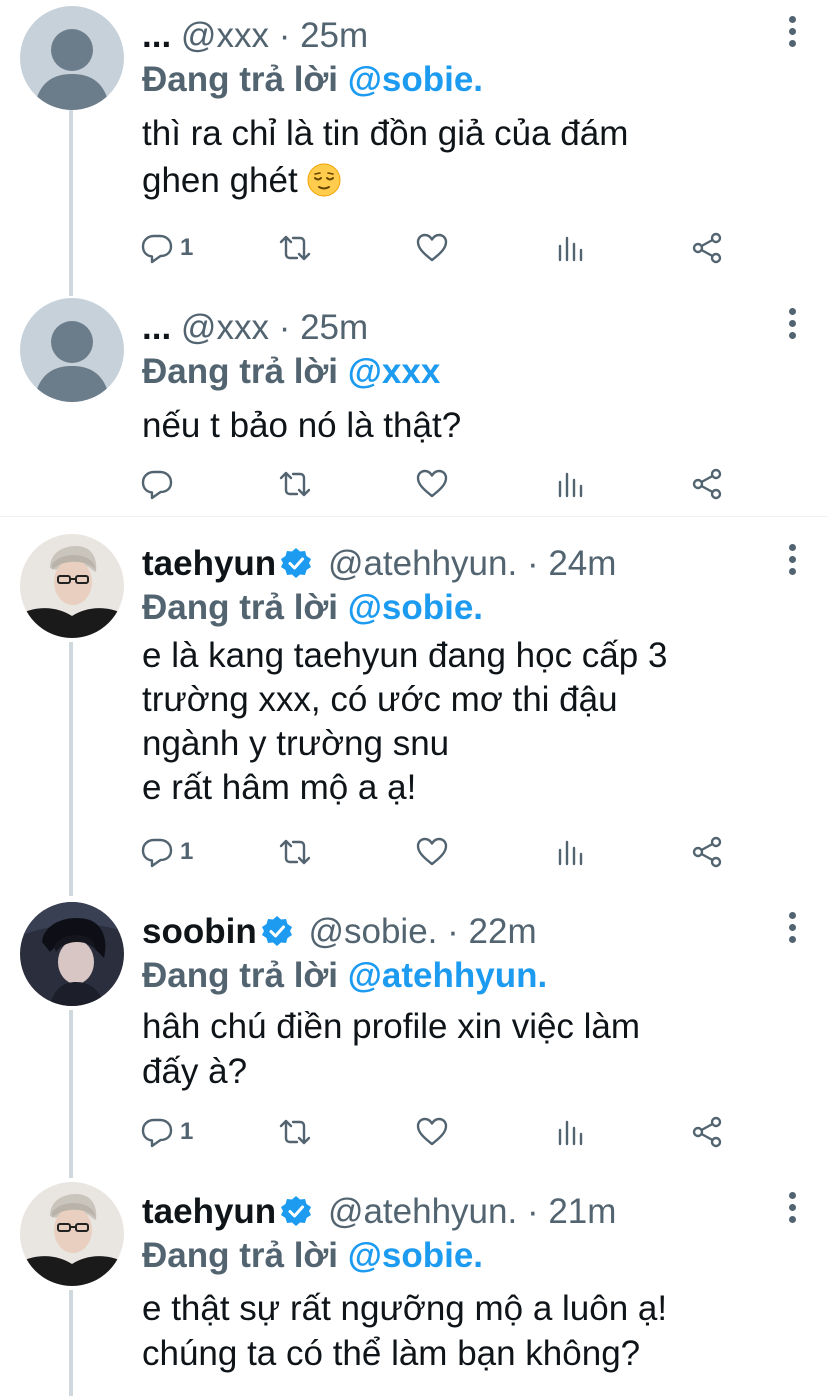 The width and height of the screenshot is (828, 1396). What do you see at coordinates (279, 787) in the screenshot?
I see `tweet-text-line: e rất hâm mộ a ạ!` at bounding box center [279, 787].